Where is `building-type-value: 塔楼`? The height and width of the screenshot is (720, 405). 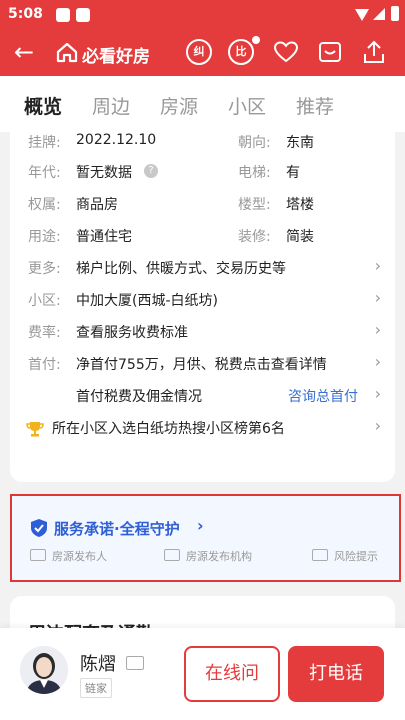
building-type-value: 塔楼 is located at coordinates (300, 205).